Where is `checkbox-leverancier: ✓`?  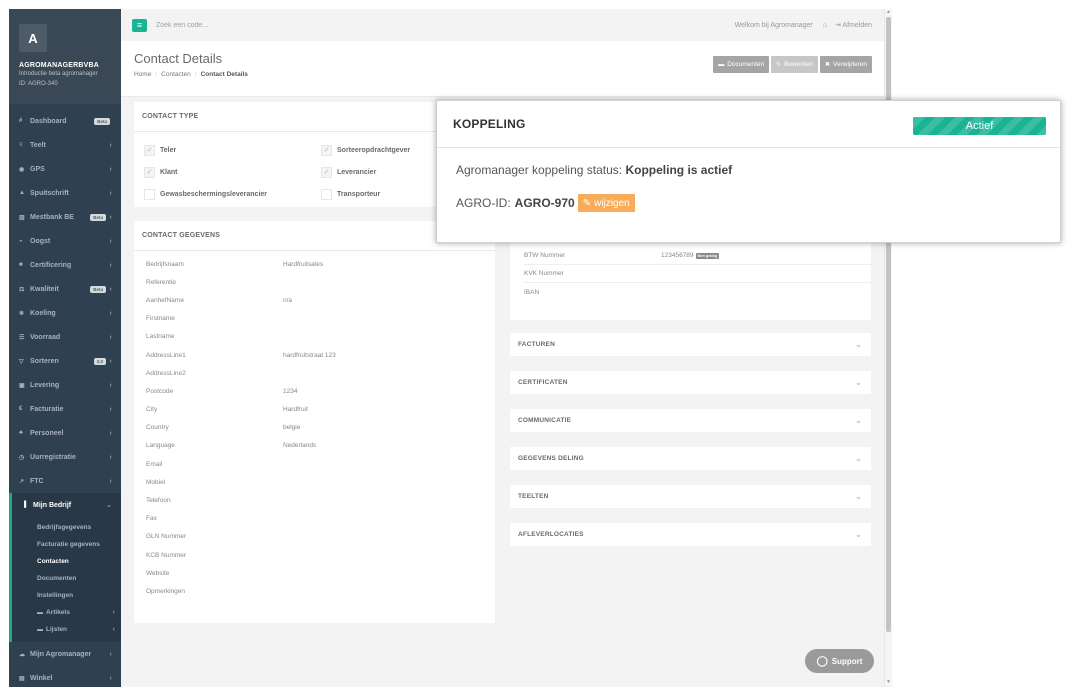
checkbox-leverancier: ✓ is located at coordinates (326, 172).